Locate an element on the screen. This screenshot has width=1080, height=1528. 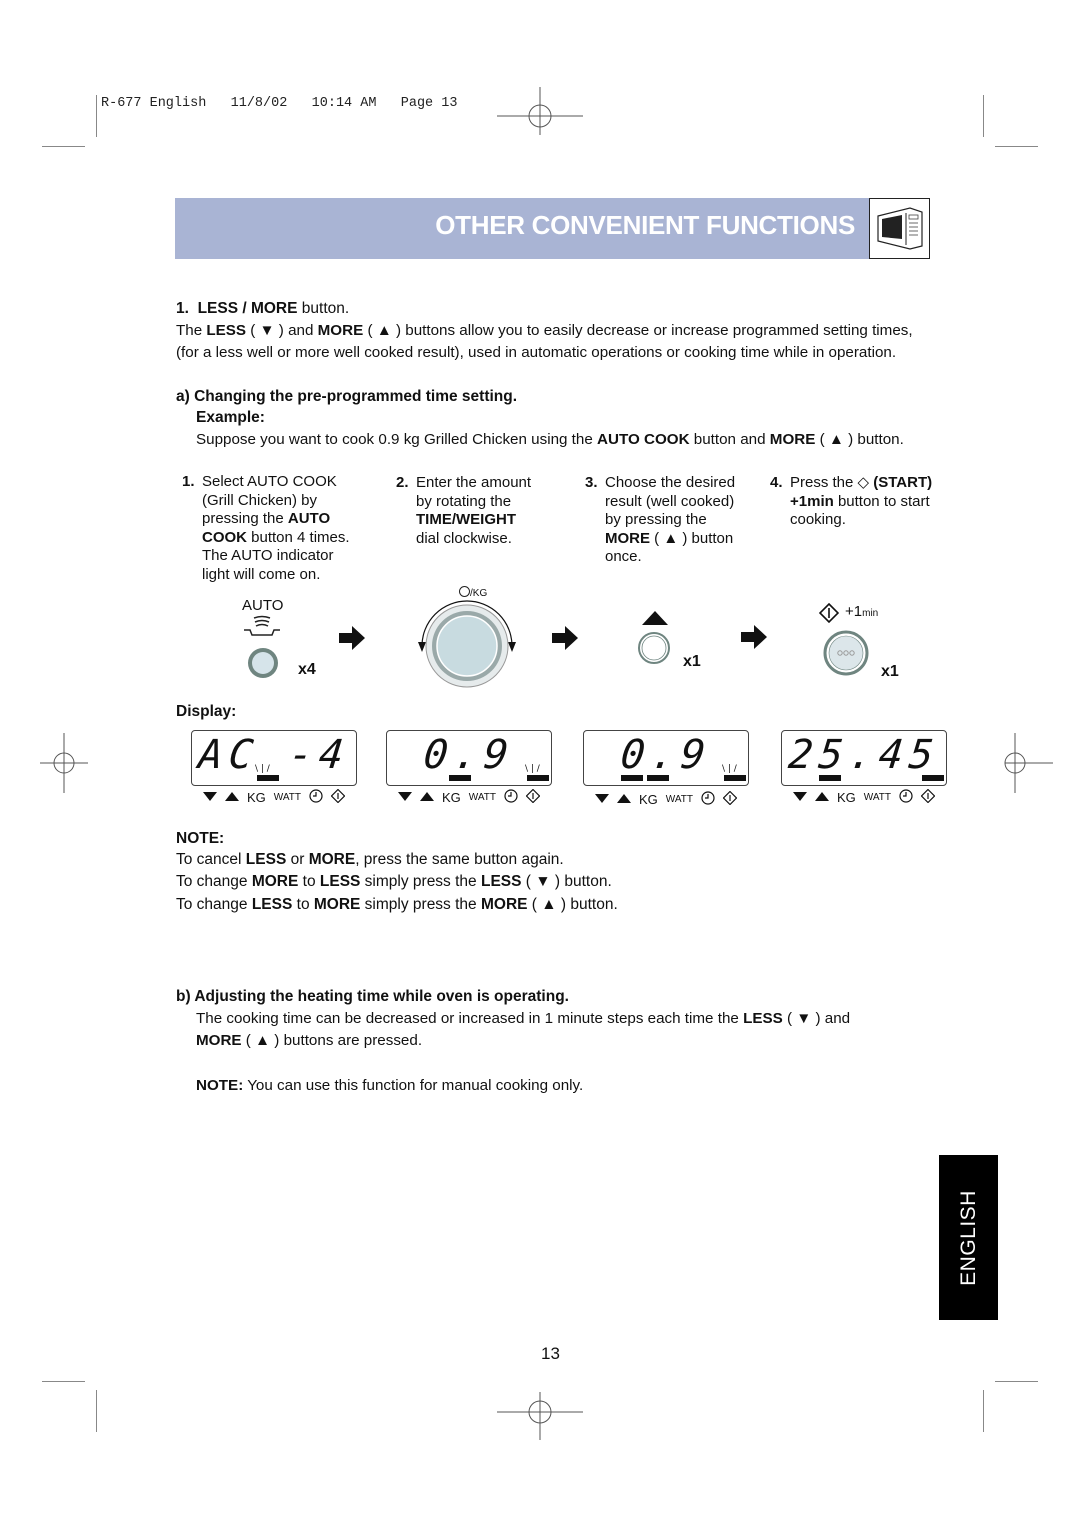
section-banner: OTHER CONVENIENT FUNCTIONS is located at coordinates (522, 228).